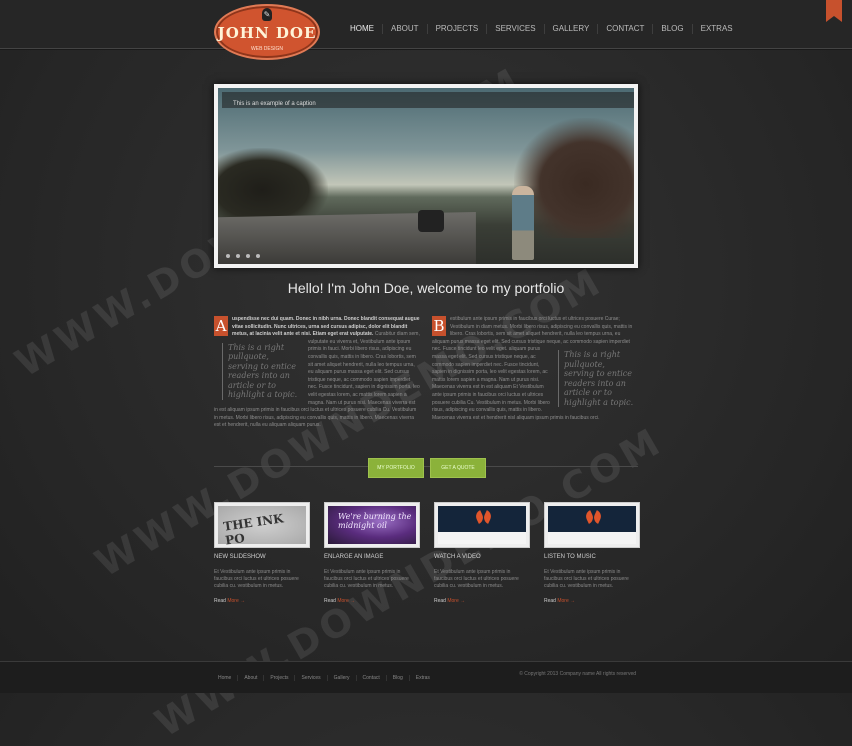 The image size is (852, 746). Describe the element at coordinates (227, 678) in the screenshot. I see `footer-link-home: Home` at that location.